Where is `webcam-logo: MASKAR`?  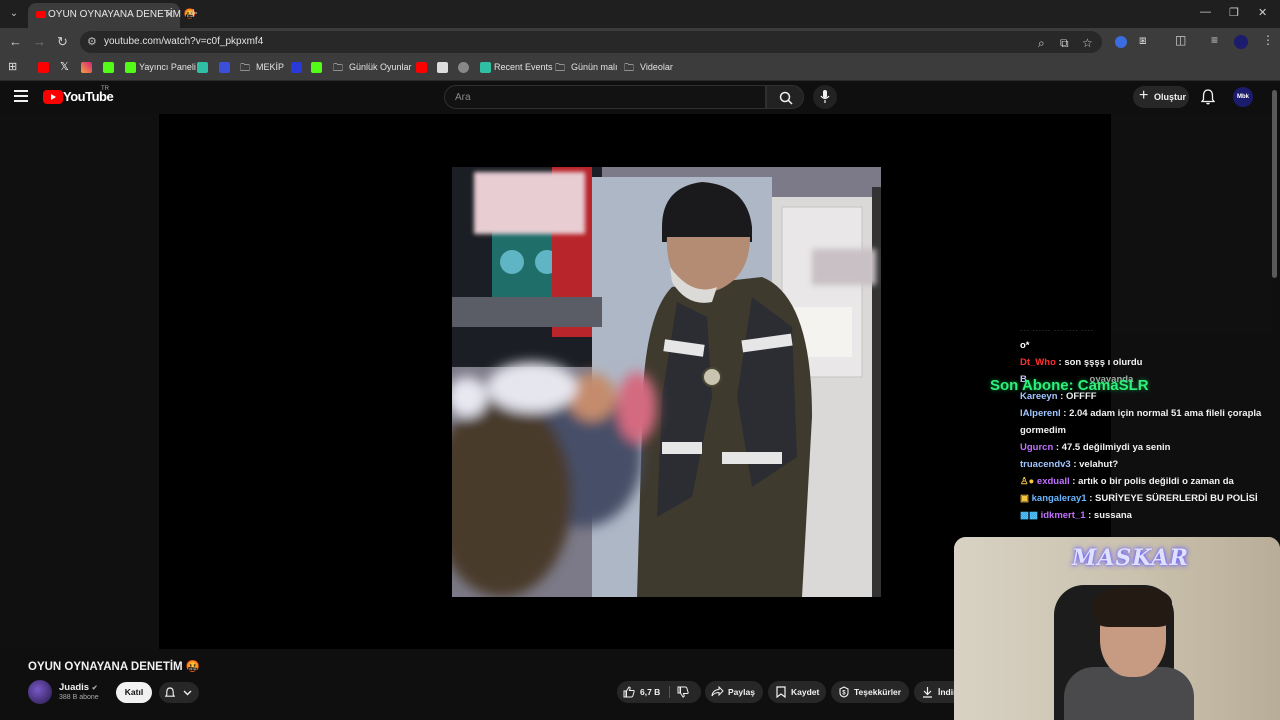
webcam-logo: MASKAR is located at coordinates (1130, 558).